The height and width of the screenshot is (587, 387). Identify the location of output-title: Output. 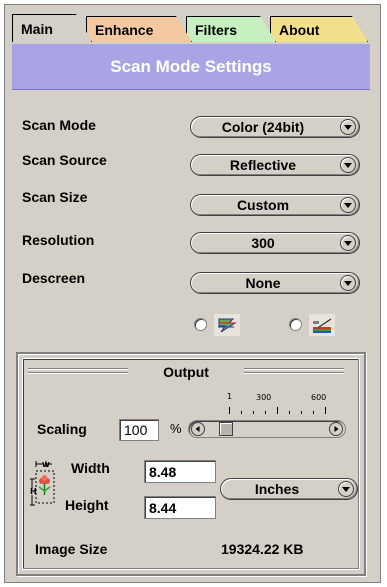
(186, 372).